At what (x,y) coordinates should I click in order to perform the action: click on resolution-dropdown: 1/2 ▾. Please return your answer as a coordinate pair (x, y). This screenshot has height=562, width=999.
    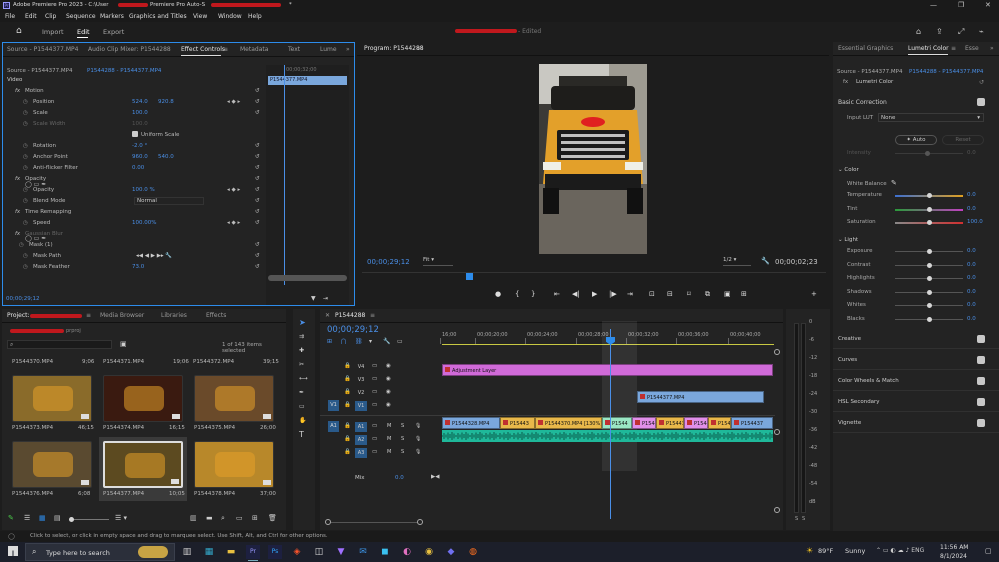
    Looking at the image, I should click on (737, 261).